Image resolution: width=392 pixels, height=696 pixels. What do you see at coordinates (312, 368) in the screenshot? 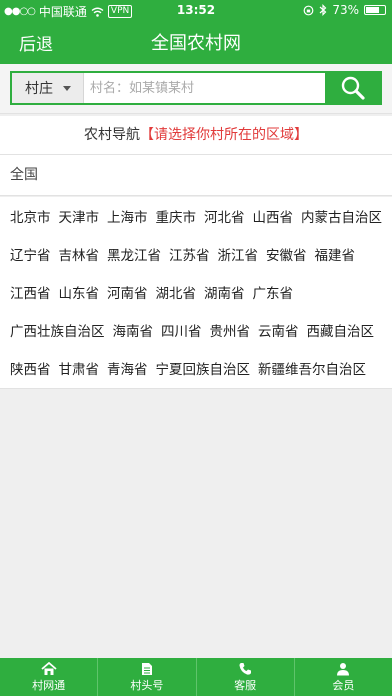
I see `province-item: 新疆维吾尔自治区` at bounding box center [312, 368].